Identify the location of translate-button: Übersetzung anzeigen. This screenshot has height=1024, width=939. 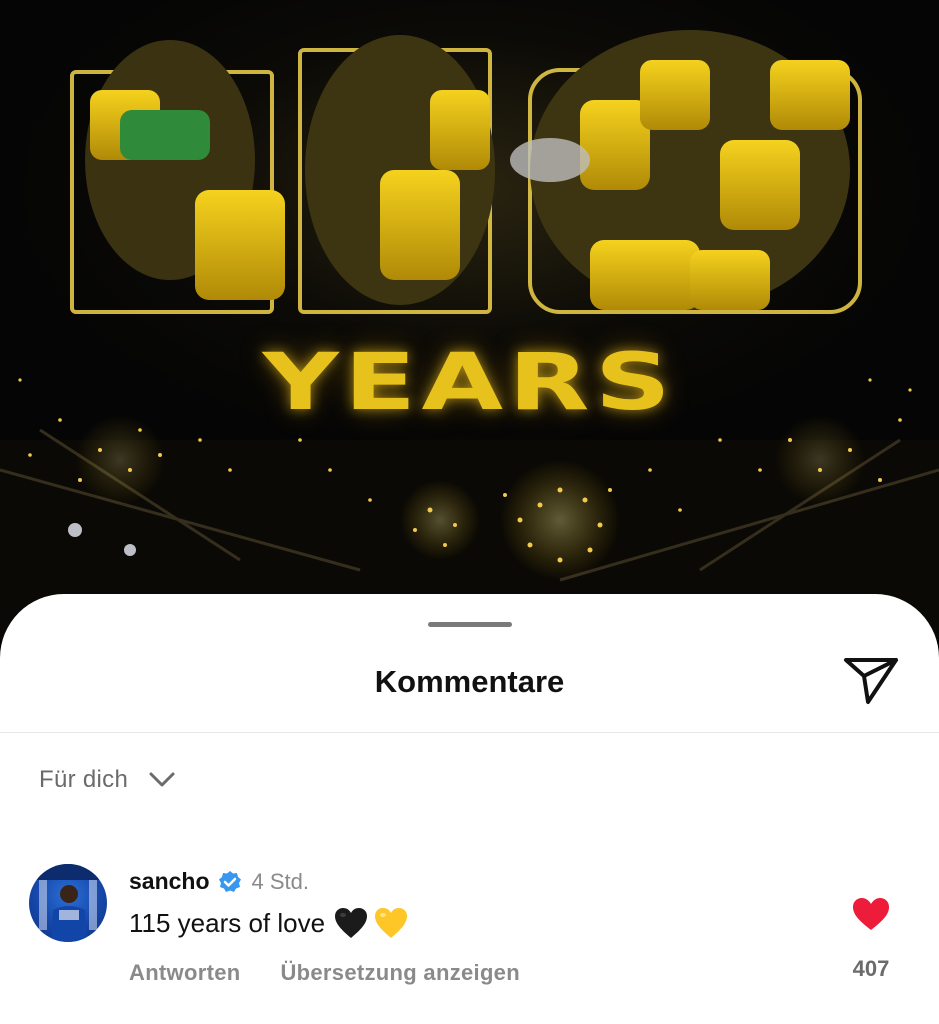
(399, 973).